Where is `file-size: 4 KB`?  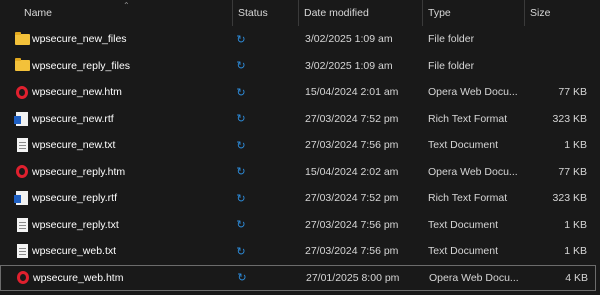 file-size: 4 KB is located at coordinates (576, 277).